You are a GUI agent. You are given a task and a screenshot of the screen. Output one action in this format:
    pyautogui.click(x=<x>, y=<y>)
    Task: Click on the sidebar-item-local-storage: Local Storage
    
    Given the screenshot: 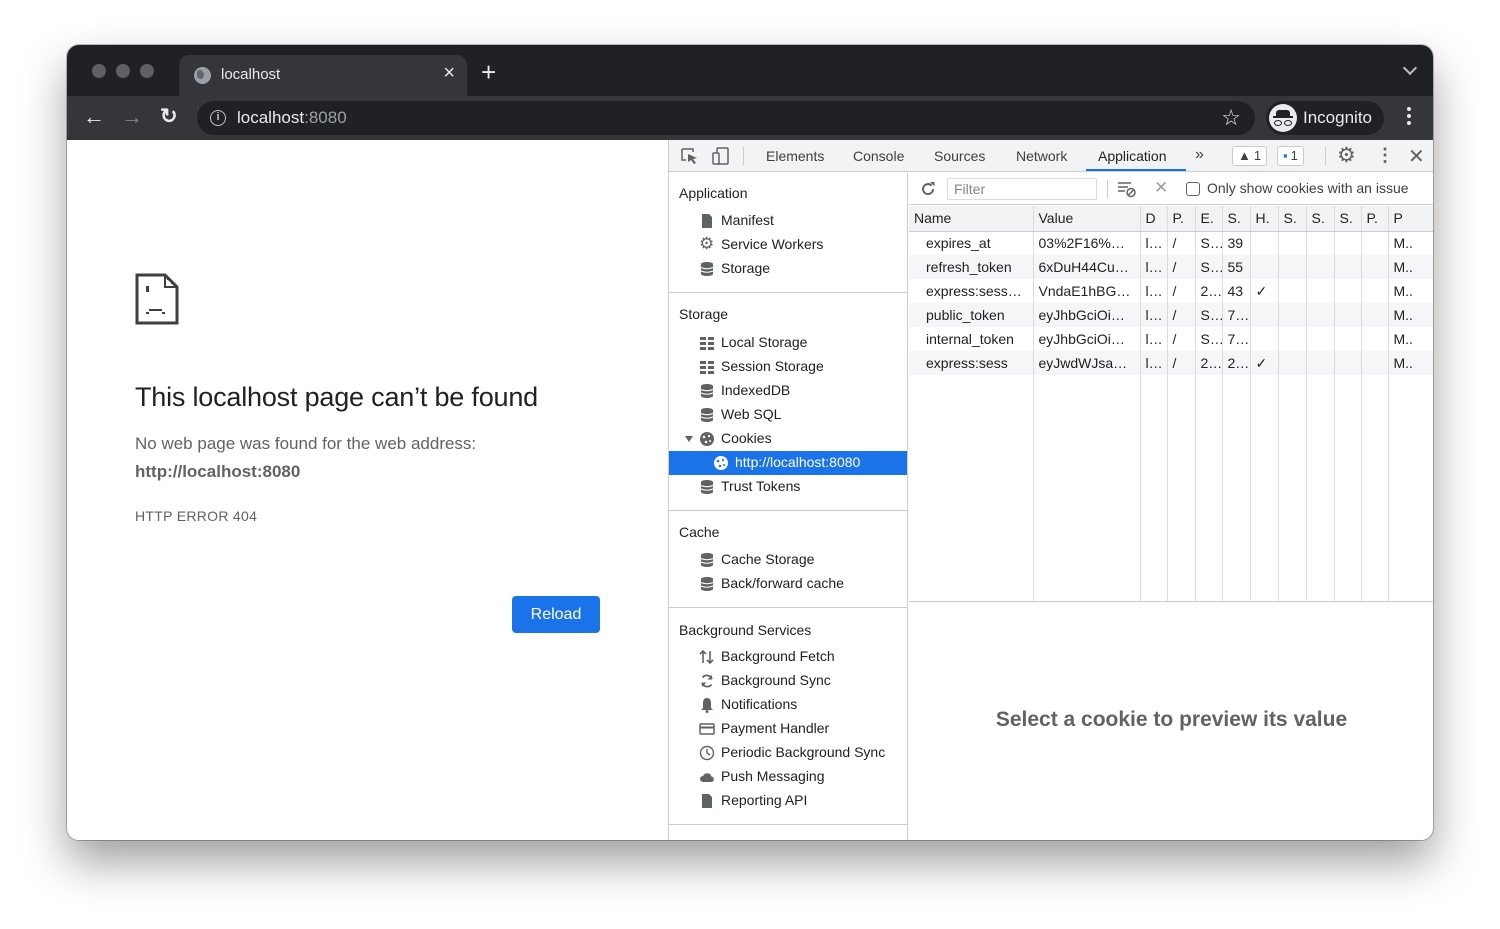 What is the action you would take?
    pyautogui.click(x=788, y=343)
    